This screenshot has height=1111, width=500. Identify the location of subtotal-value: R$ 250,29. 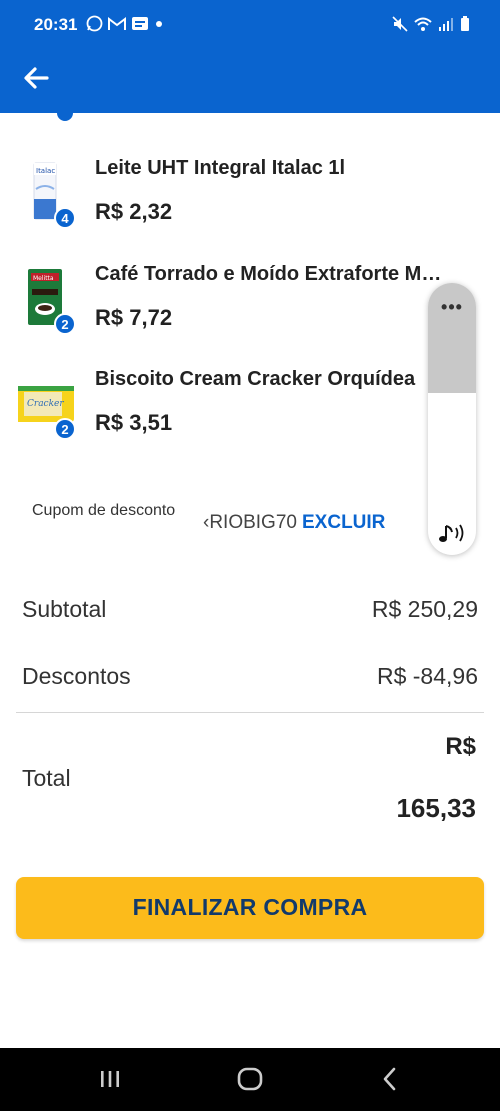
(424, 609).